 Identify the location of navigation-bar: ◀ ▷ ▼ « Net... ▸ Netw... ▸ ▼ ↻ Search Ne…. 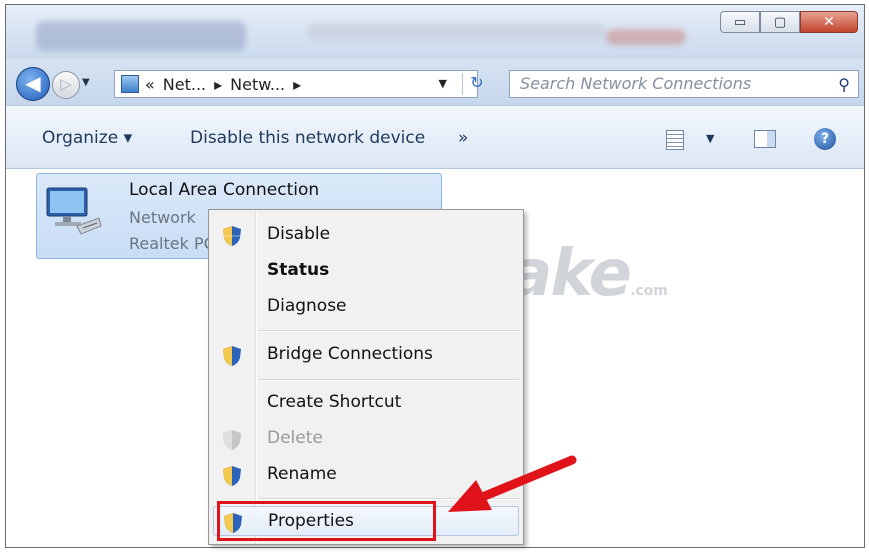
(435, 82).